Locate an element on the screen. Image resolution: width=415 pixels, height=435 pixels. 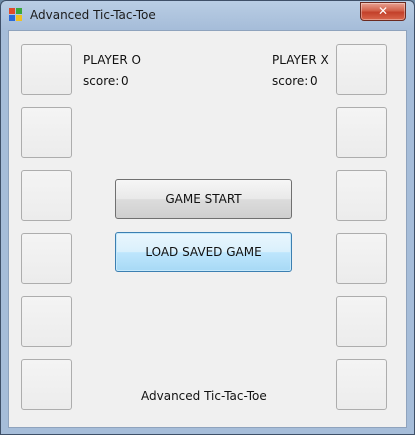
close-icon: ✕ is located at coordinates (383, 11).